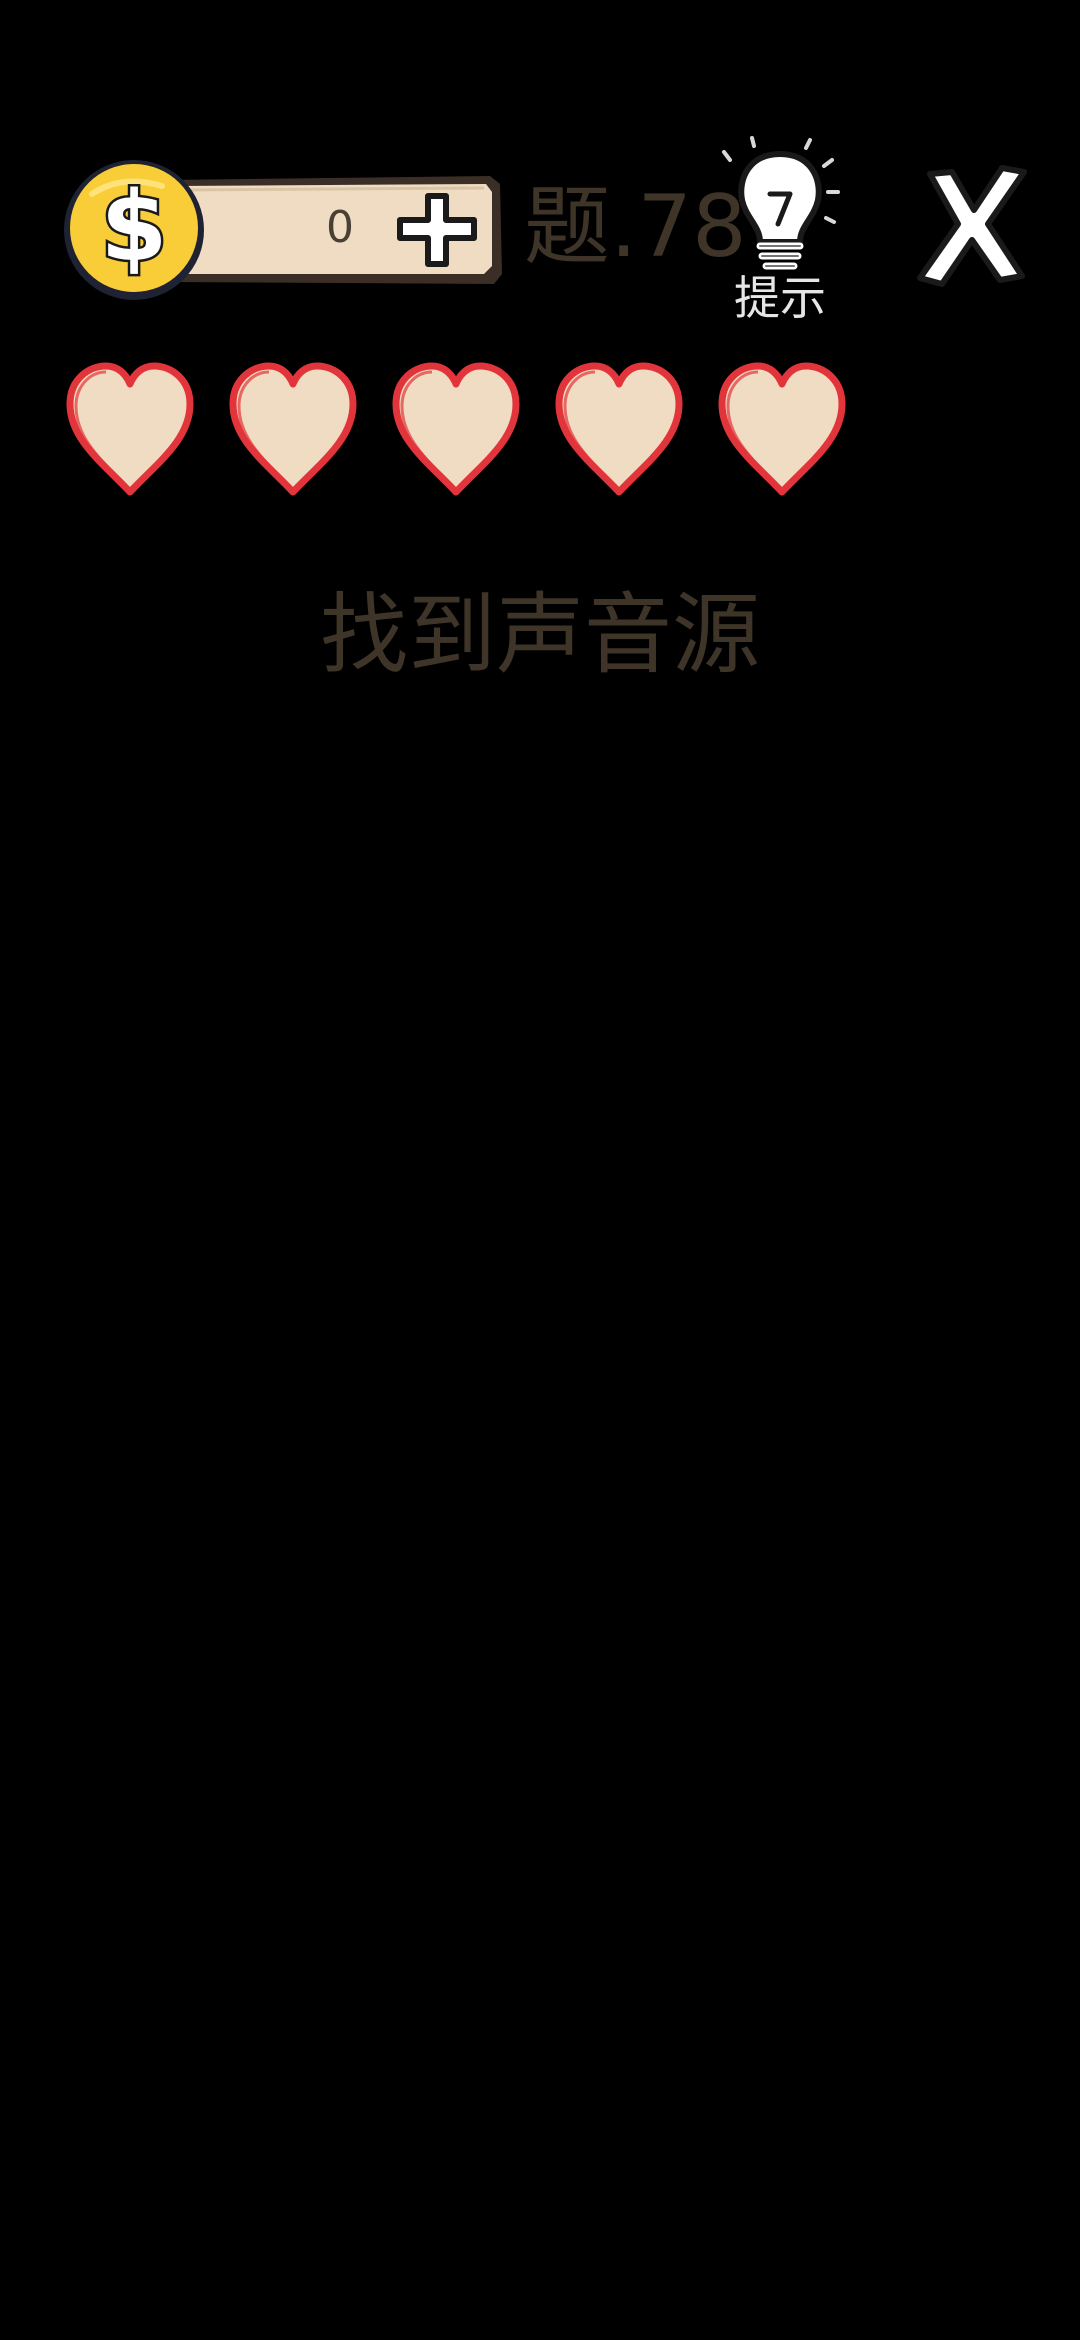 This screenshot has width=1080, height=2340. What do you see at coordinates (780, 298) in the screenshot?
I see `hint-label: 提示` at bounding box center [780, 298].